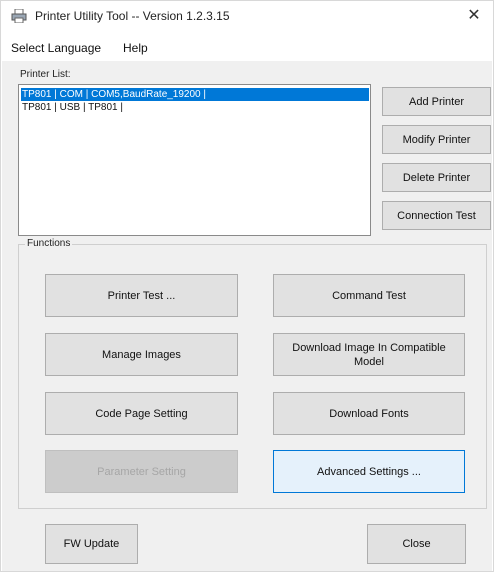  Describe the element at coordinates (474, 16) in the screenshot. I see `close-icon: ✕` at that location.